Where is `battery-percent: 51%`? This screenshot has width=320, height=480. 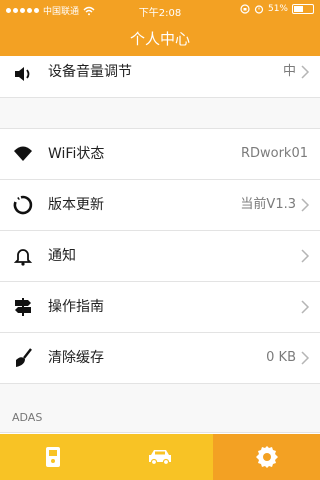
battery-percent: 51% is located at coordinates (277, 9).